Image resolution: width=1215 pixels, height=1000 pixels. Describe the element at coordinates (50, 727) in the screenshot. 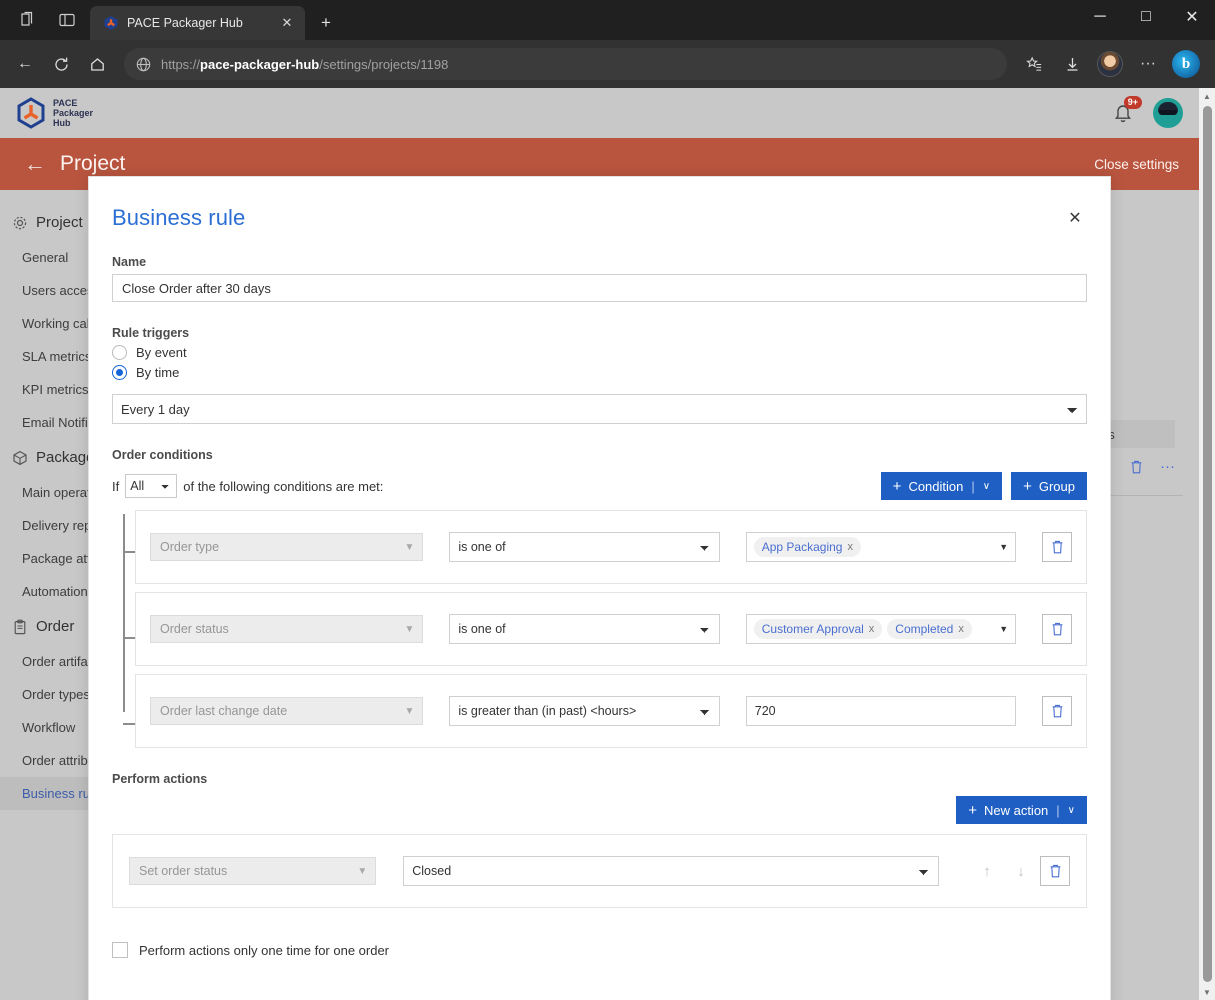

I see `sidebar-item-workflow: Workflow` at that location.